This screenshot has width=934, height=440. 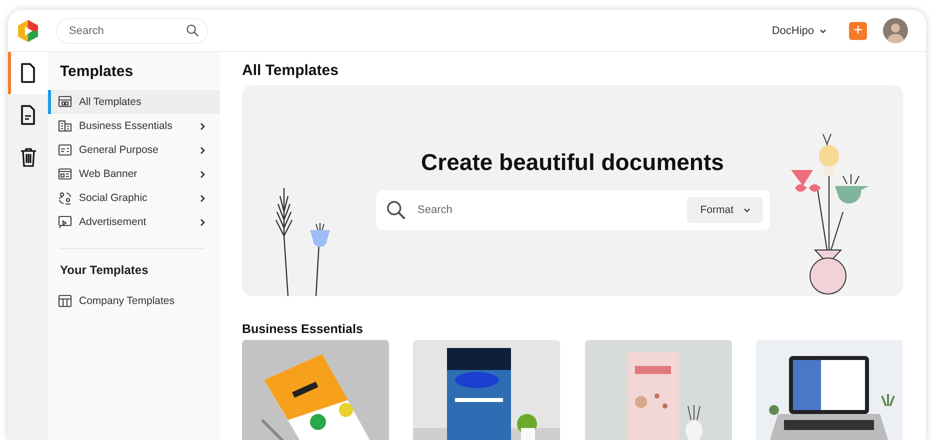 I want to click on nav-button, so click(x=28, y=73).